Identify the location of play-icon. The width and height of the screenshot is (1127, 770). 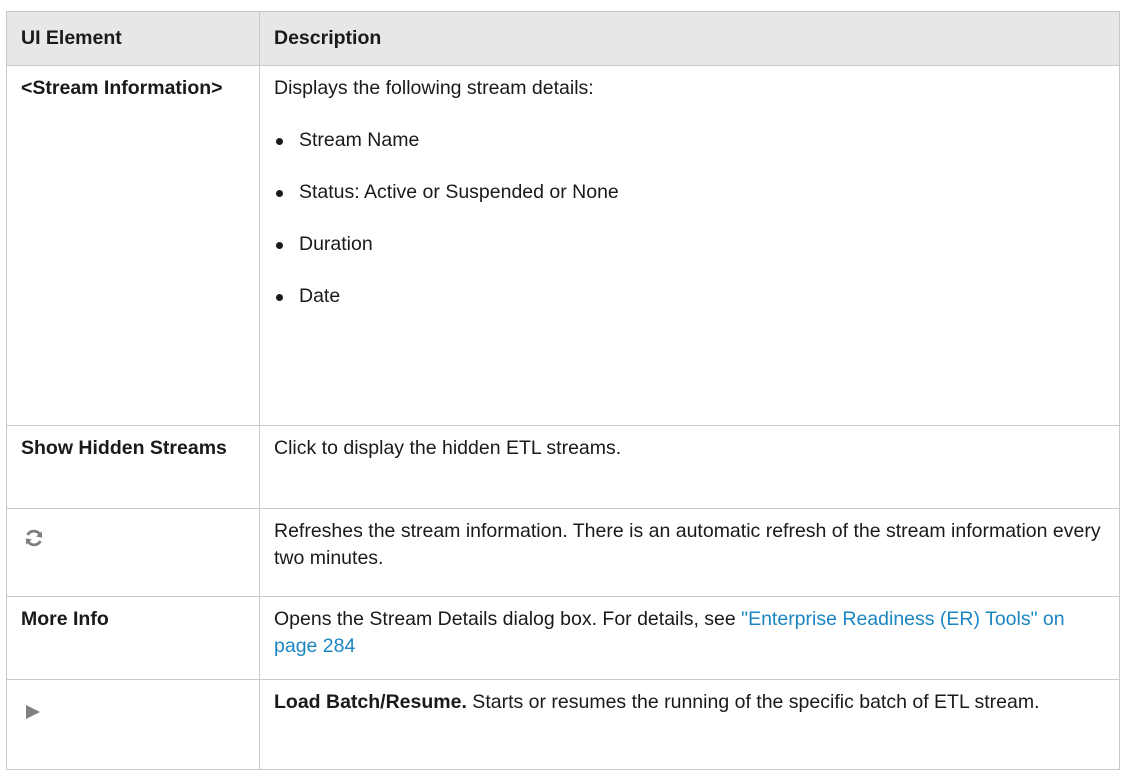
(33, 714).